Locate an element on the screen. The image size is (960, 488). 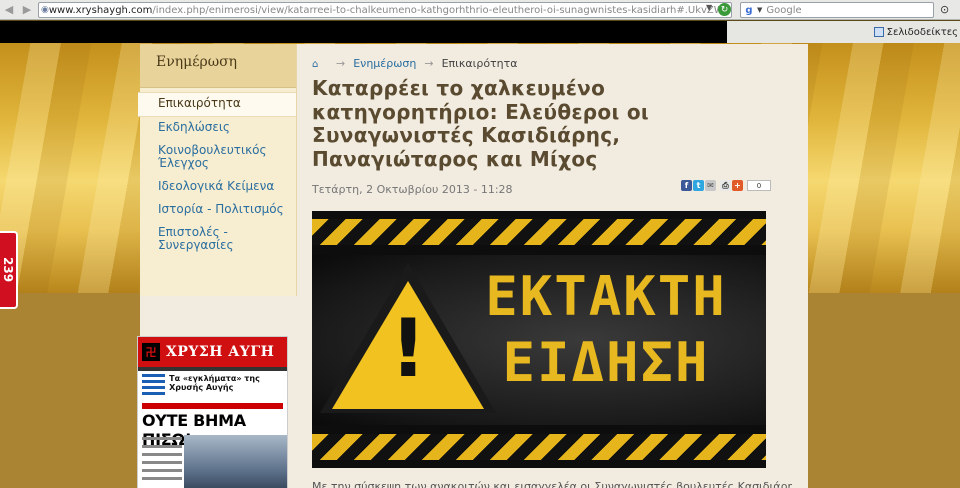
hero-text-line1: ΕΚΤΑΚΤΗ is located at coordinates (606, 296).